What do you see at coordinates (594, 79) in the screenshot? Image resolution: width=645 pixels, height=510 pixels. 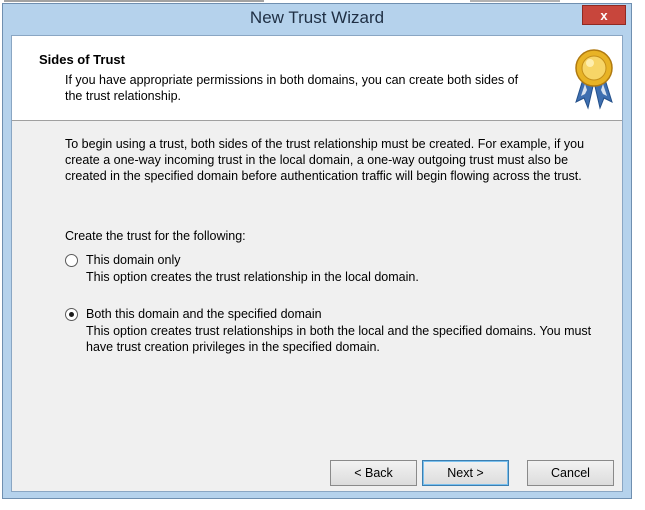 I see `award-ribbon-icon` at bounding box center [594, 79].